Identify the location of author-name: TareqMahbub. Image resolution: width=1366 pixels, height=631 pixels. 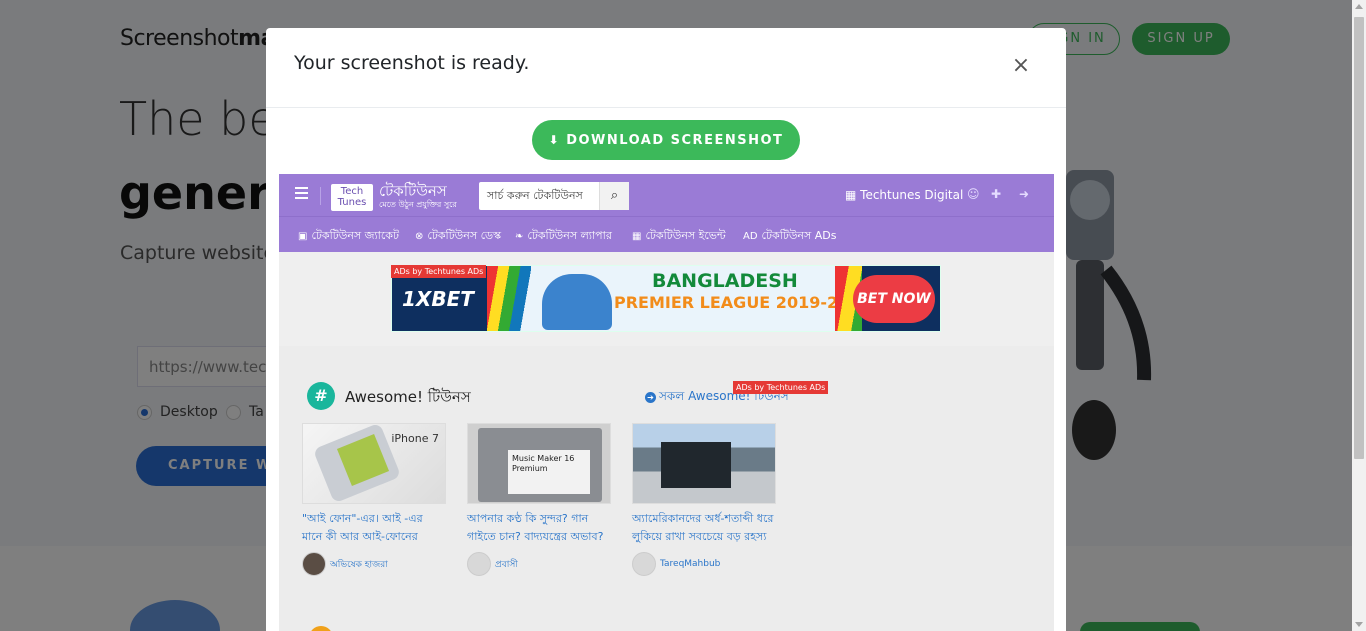
(690, 564).